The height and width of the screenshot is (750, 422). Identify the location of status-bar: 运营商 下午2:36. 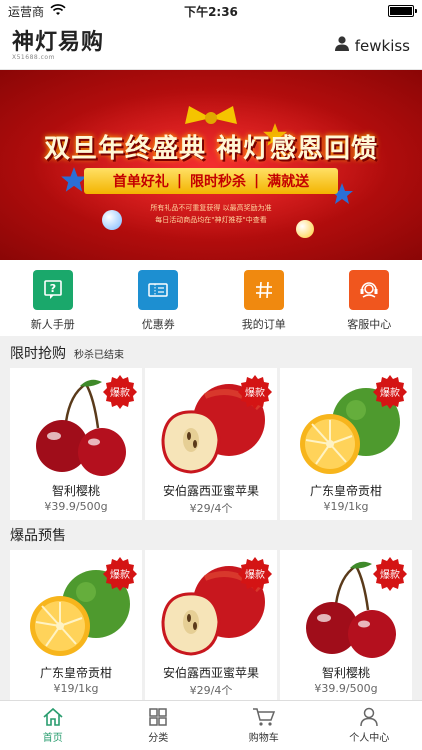
(211, 11).